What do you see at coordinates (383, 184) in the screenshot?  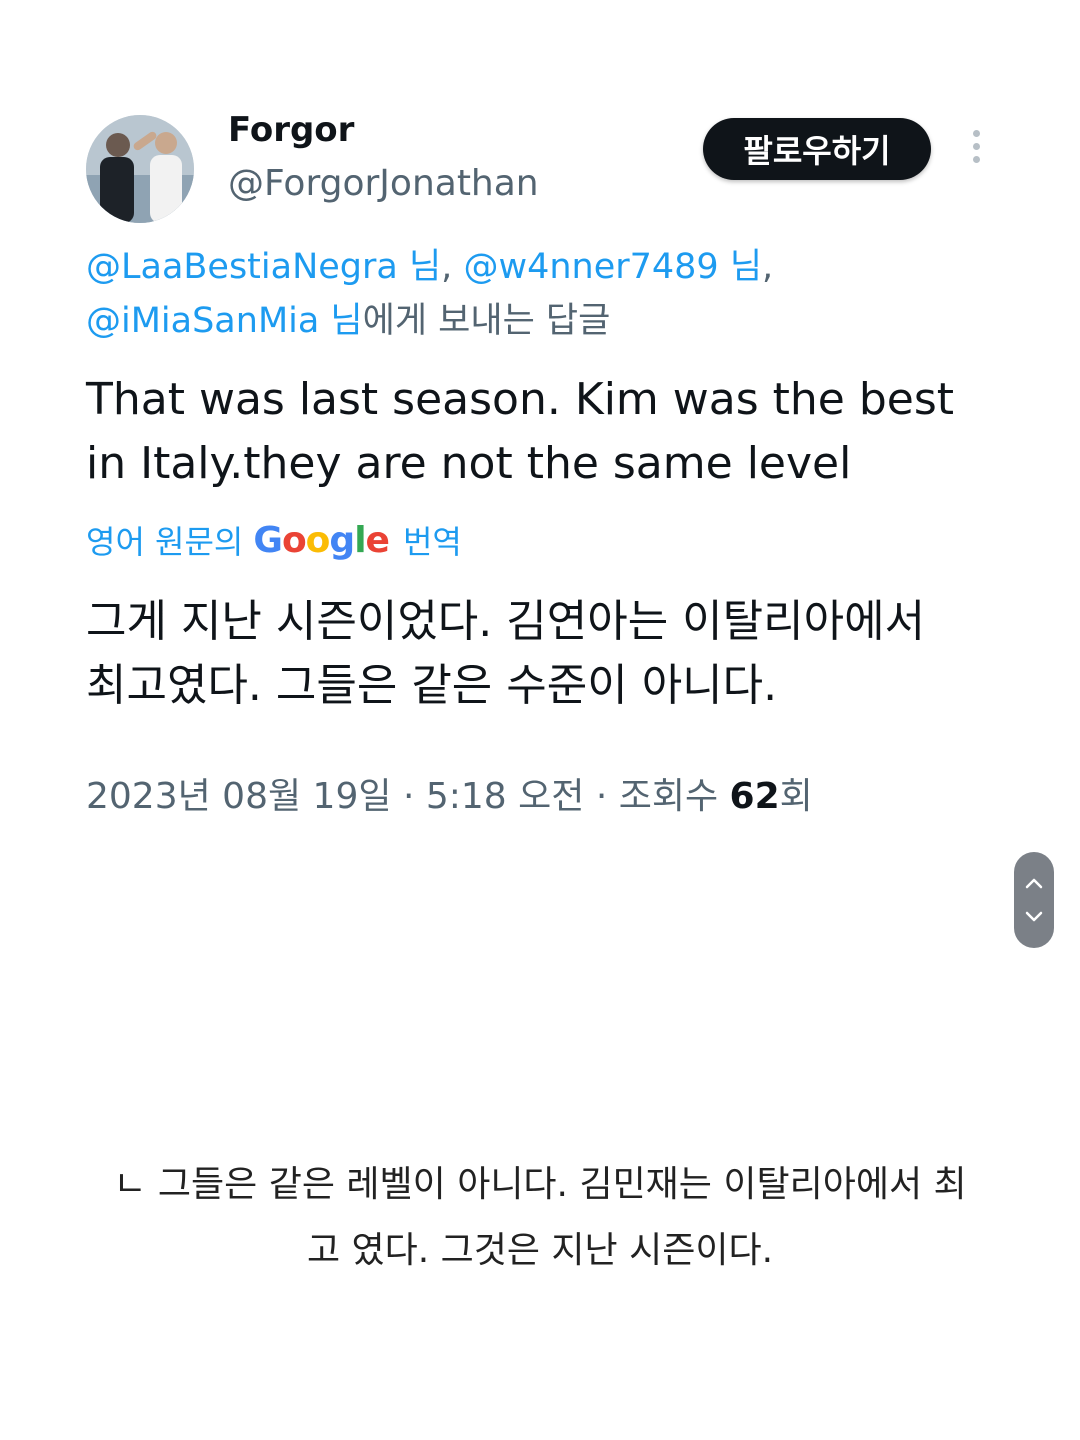 I see `author-handle: @ForgorJonathan` at bounding box center [383, 184].